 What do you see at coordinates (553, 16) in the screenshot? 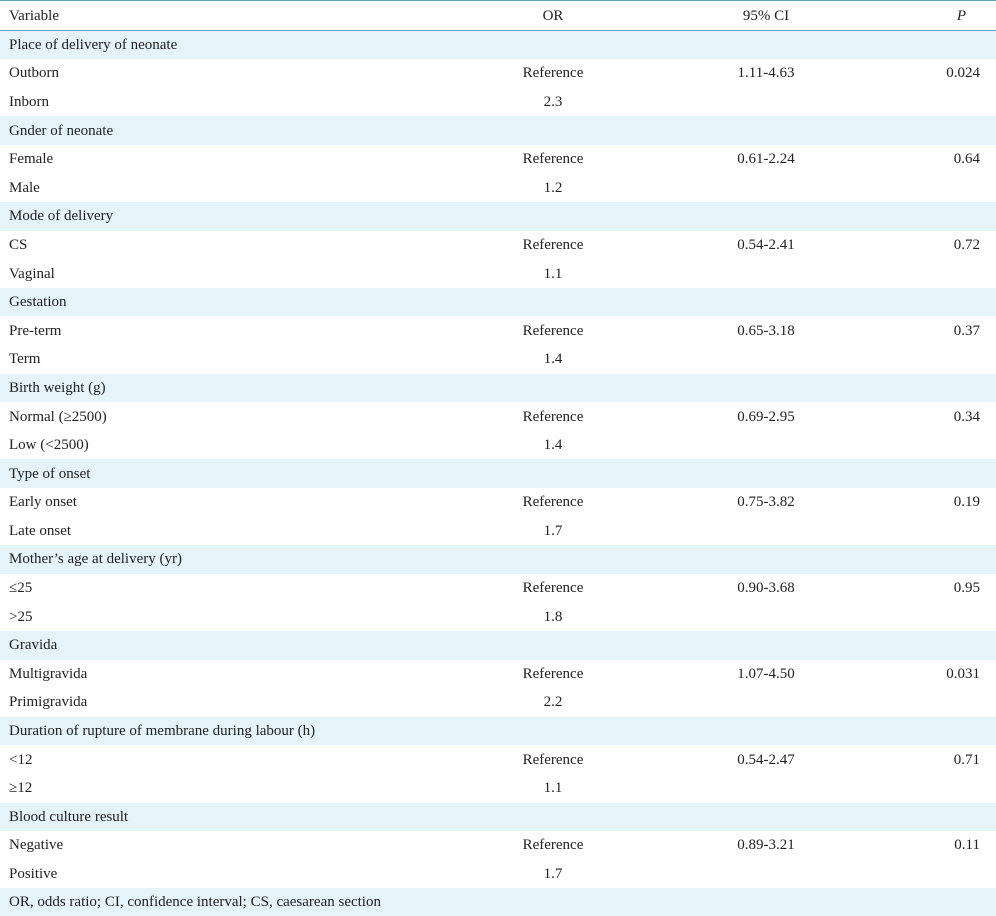
I see `header-or: OR` at bounding box center [553, 16].